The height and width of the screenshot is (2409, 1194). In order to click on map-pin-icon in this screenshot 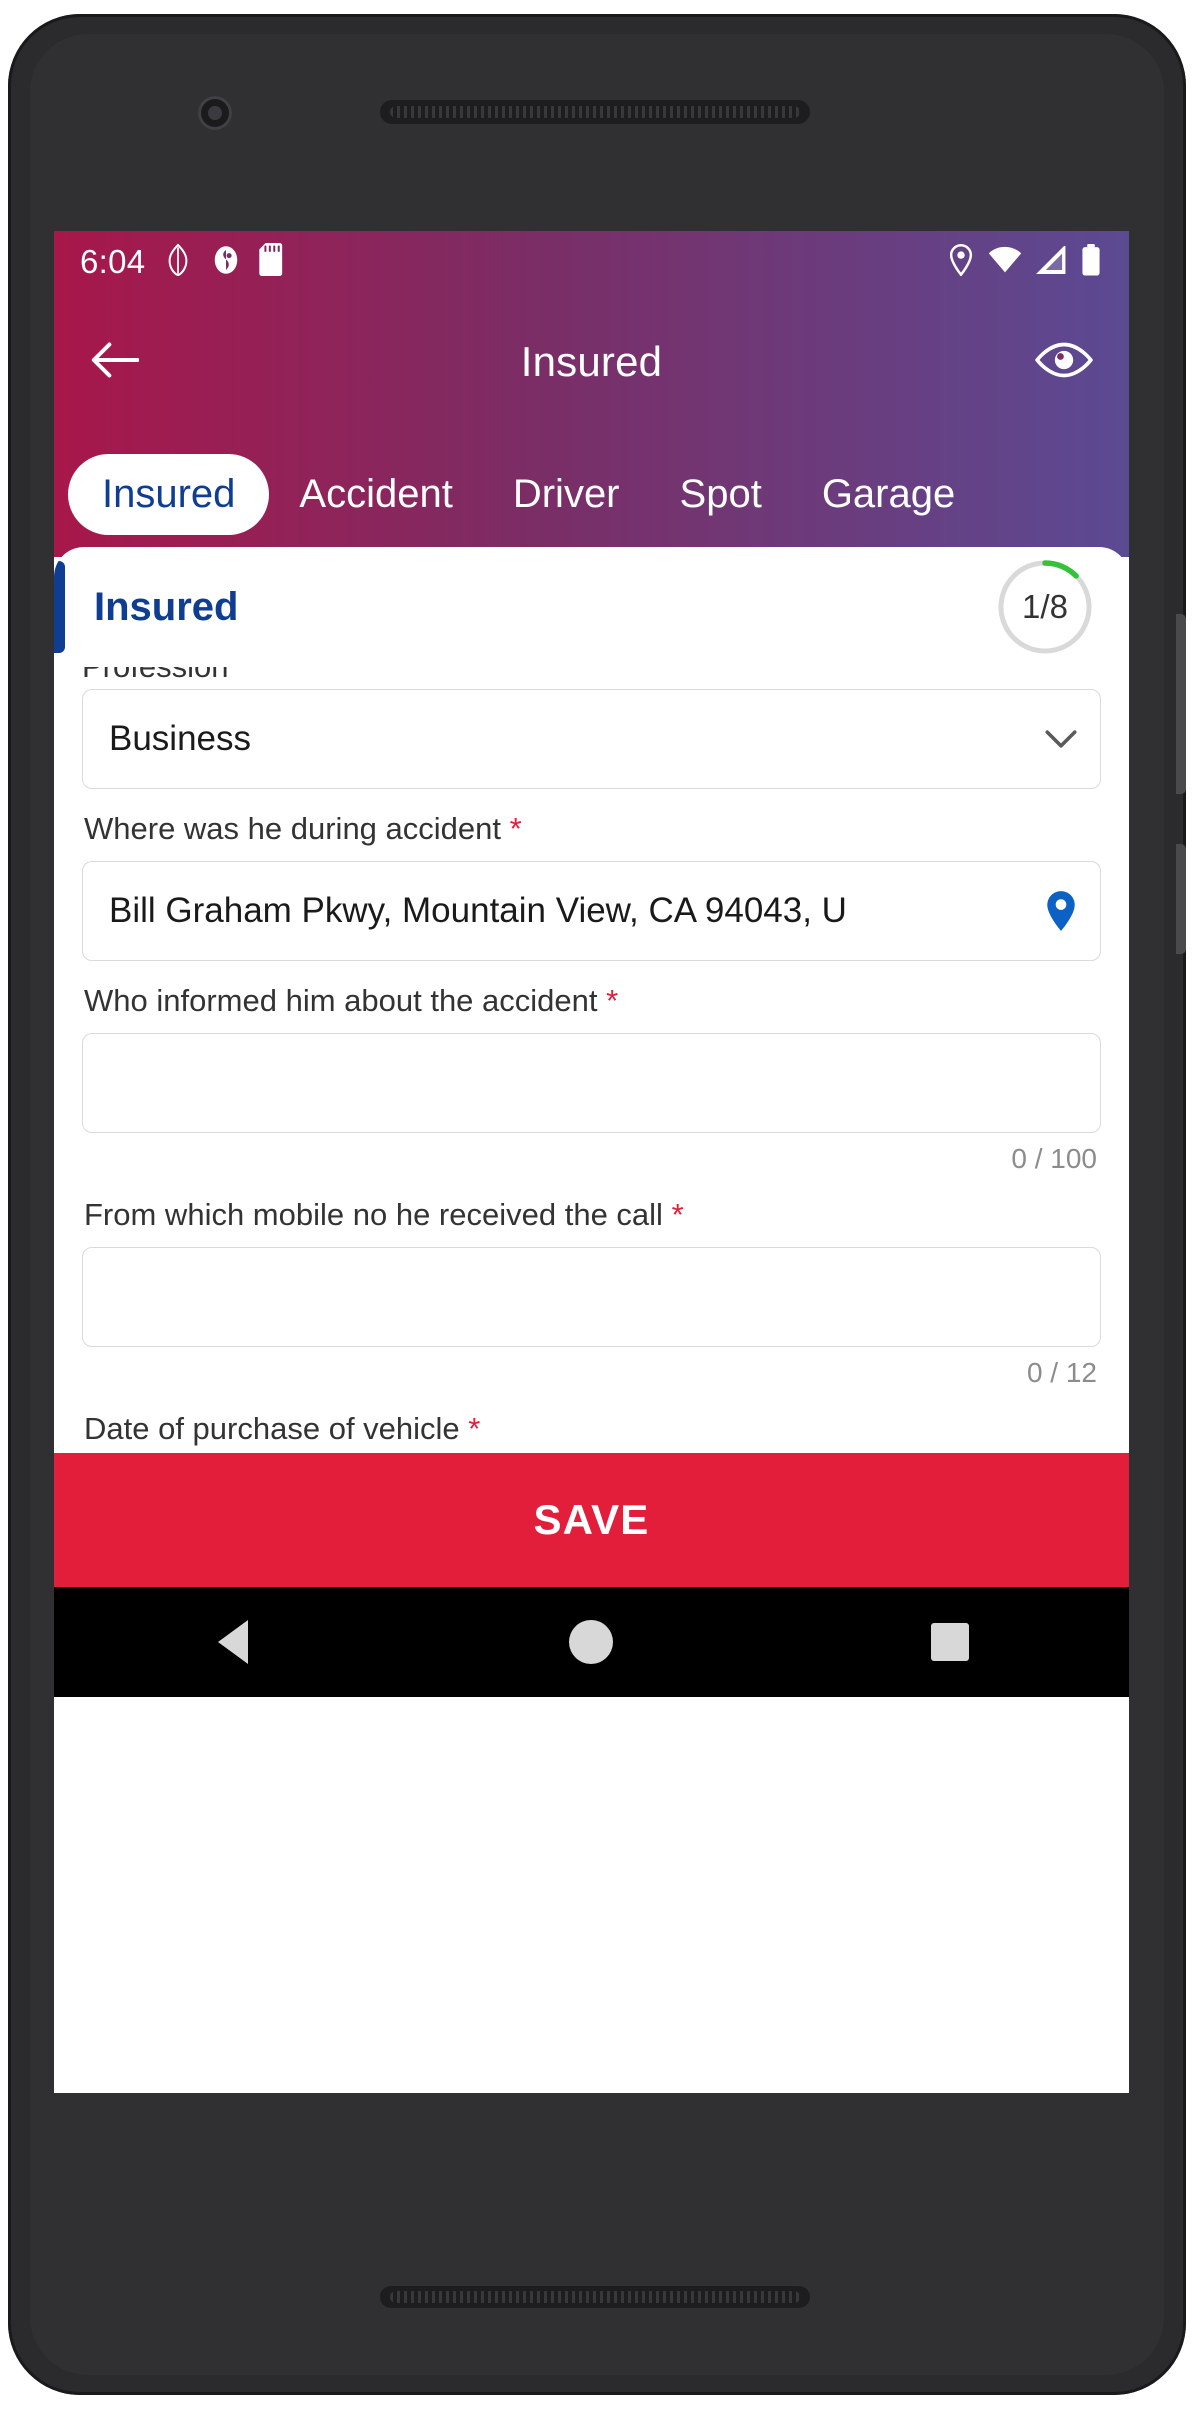, I will do `click(1061, 911)`.